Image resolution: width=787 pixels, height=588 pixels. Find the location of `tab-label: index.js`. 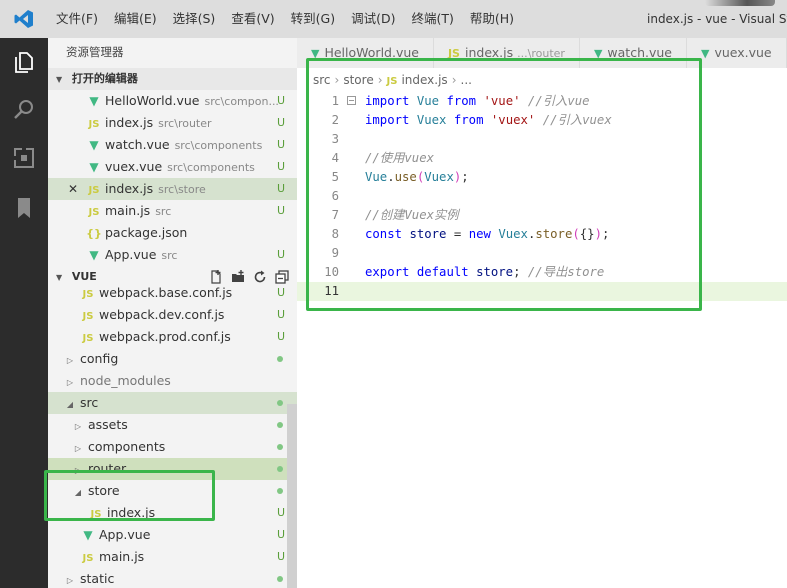

tab-label: index.js is located at coordinates (489, 52).